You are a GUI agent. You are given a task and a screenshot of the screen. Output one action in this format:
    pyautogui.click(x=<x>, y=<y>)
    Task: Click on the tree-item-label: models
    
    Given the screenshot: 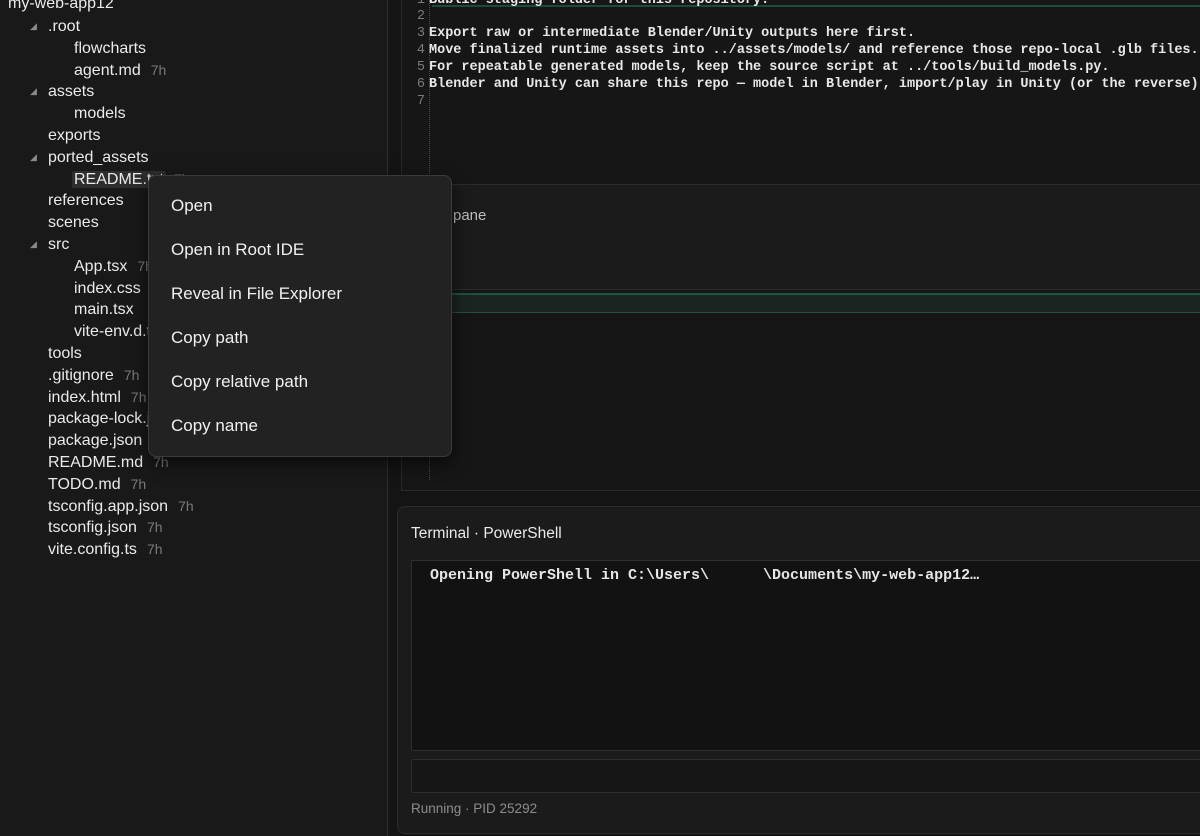 What is the action you would take?
    pyautogui.click(x=100, y=114)
    